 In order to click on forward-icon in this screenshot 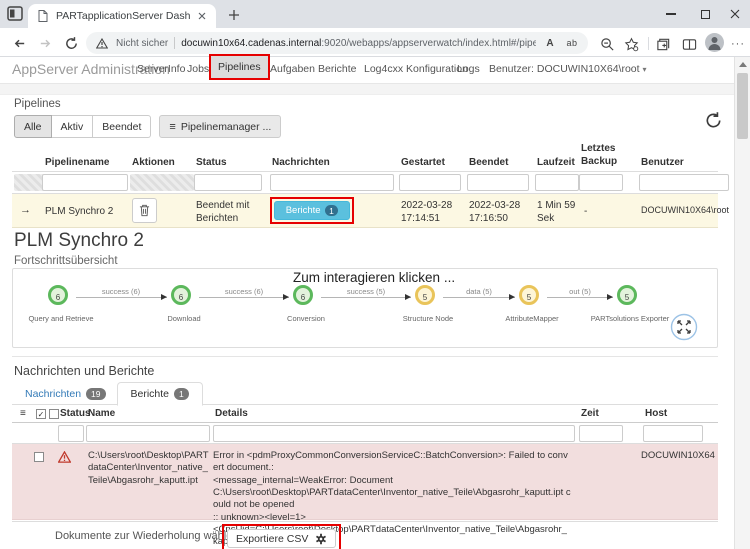, I will do `click(45, 43)`.